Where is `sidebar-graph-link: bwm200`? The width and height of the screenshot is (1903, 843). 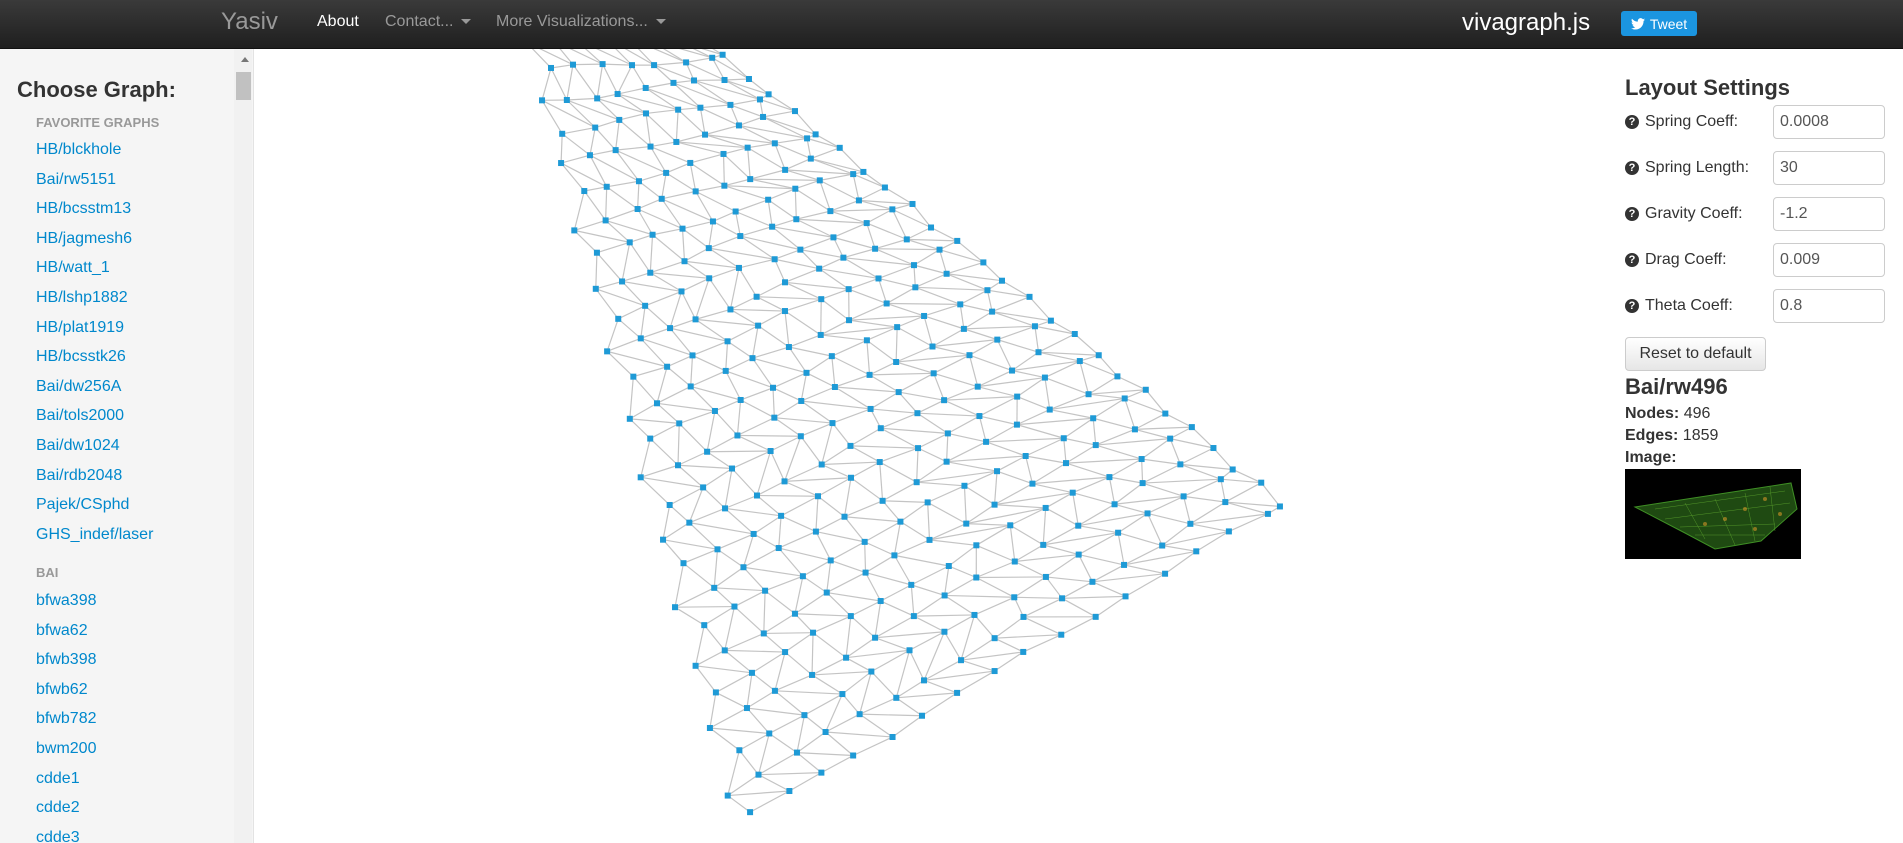
sidebar-graph-link: bwm200 is located at coordinates (66, 749).